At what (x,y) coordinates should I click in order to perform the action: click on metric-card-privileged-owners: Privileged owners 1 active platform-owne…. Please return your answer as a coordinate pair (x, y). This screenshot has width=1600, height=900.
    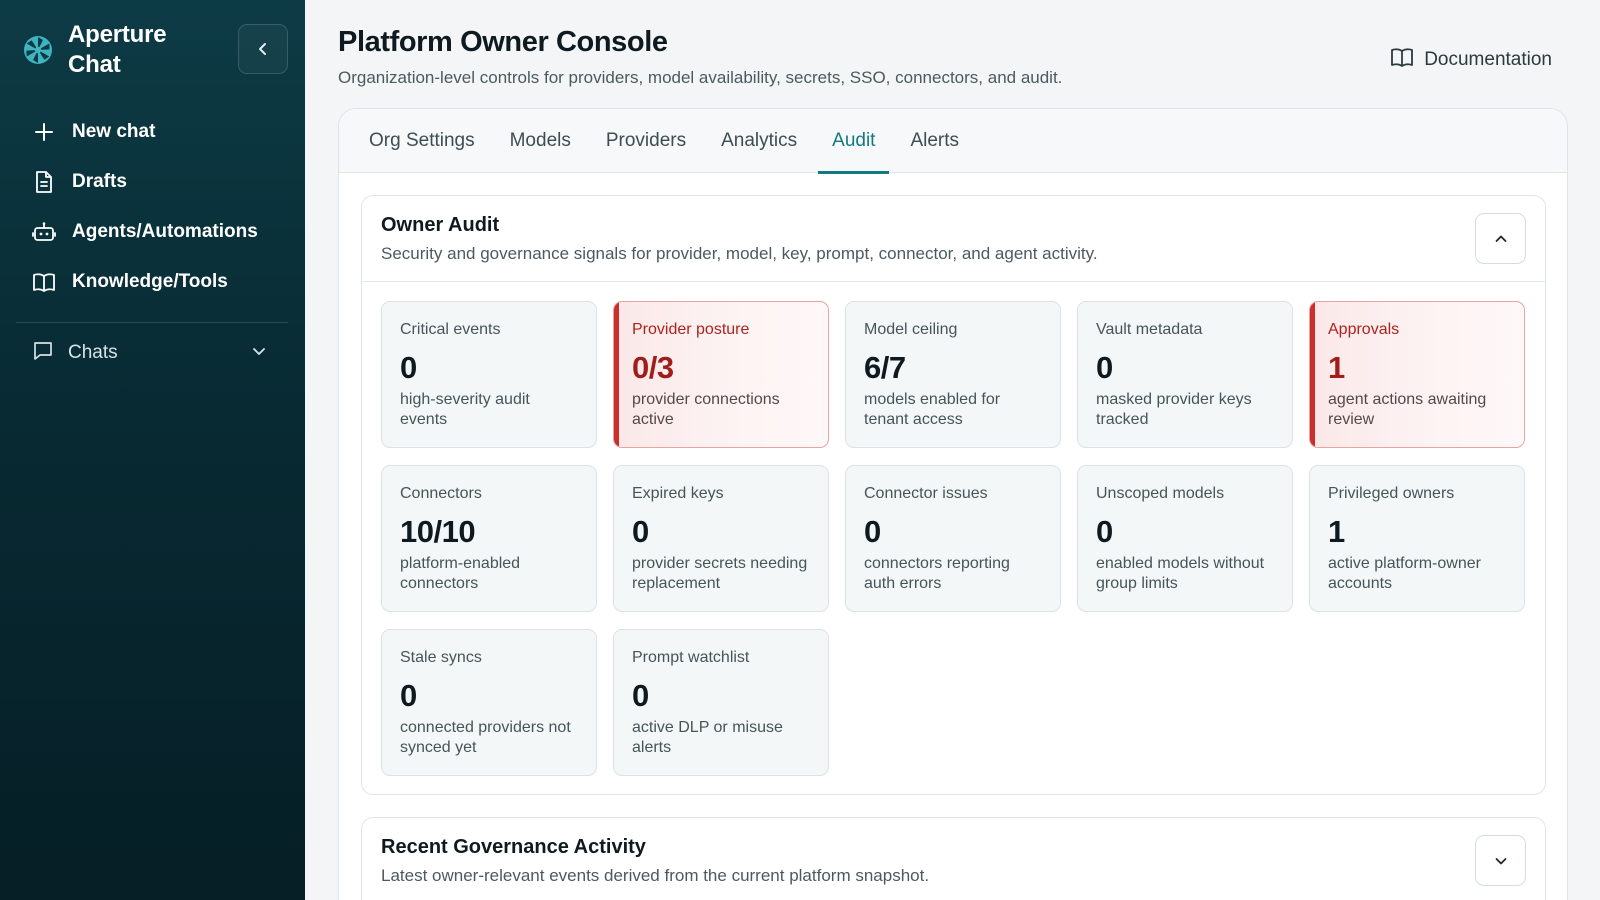
    Looking at the image, I should click on (1417, 538).